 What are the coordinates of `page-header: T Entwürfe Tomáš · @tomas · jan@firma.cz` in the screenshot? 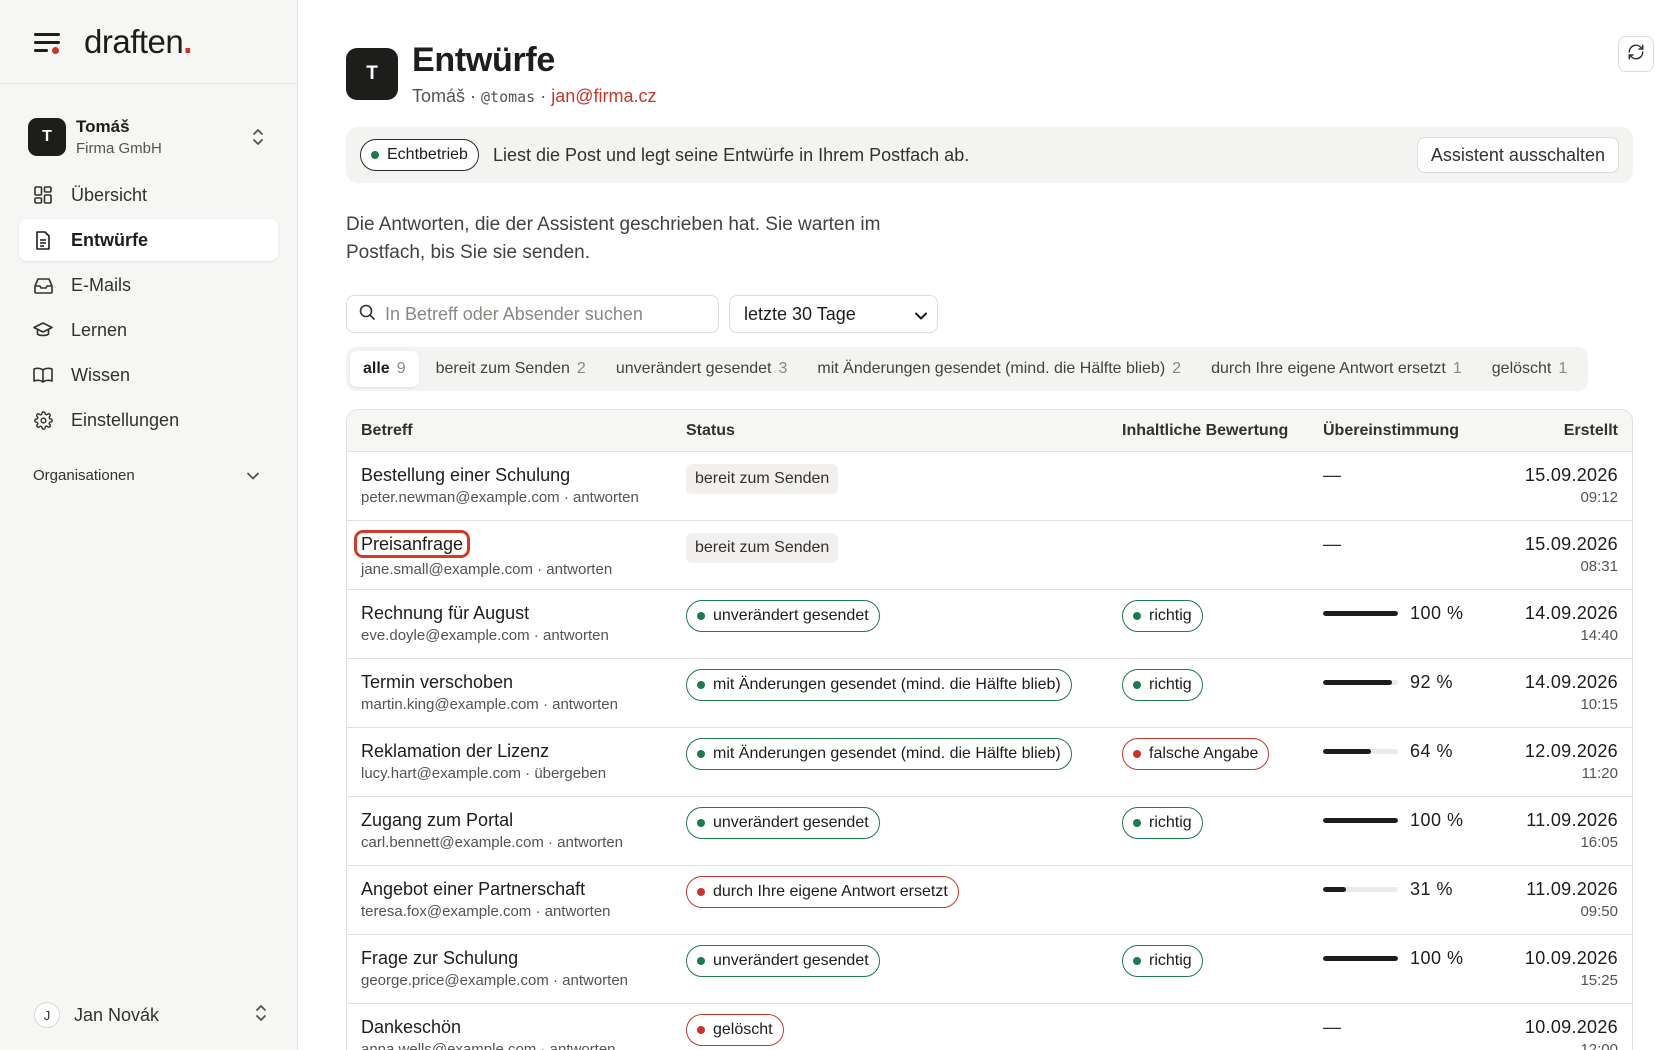 It's located at (1013, 73).